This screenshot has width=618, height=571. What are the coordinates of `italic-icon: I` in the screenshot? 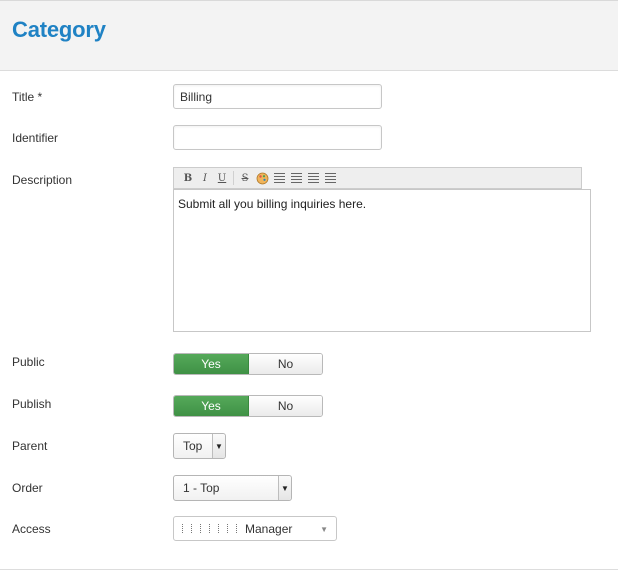 It's located at (205, 178).